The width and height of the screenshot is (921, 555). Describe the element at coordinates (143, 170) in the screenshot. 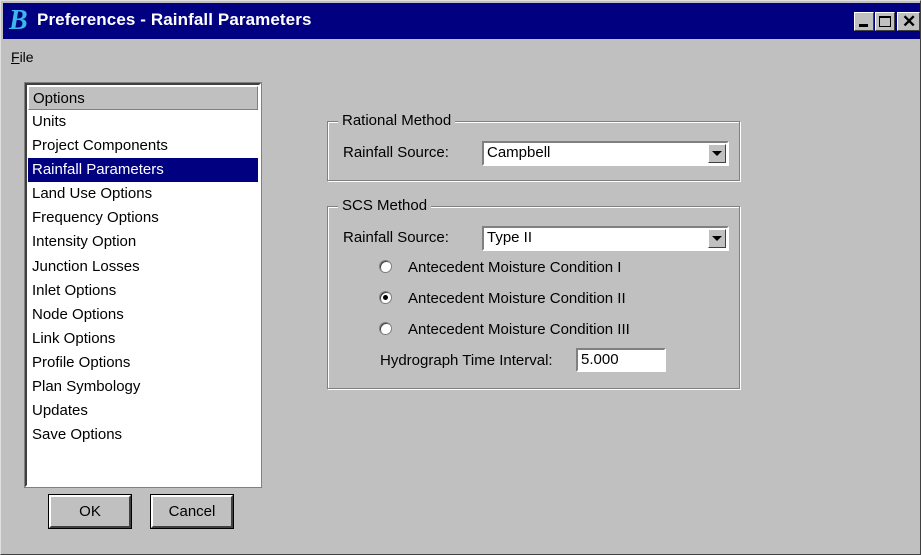

I see `options-list-item: Rainfall Parameters` at that location.